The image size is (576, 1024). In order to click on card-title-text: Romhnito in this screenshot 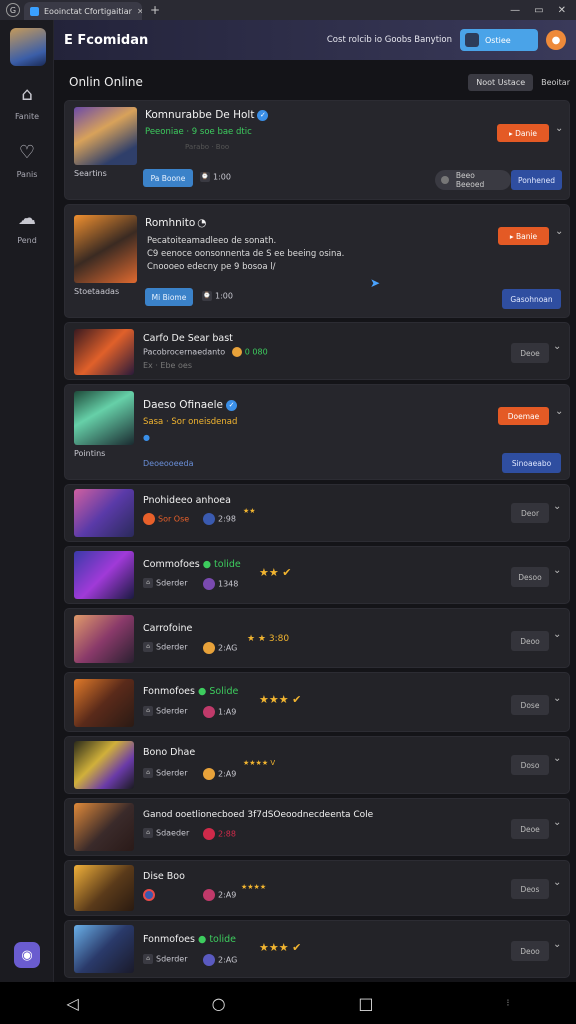, I will do `click(170, 223)`.